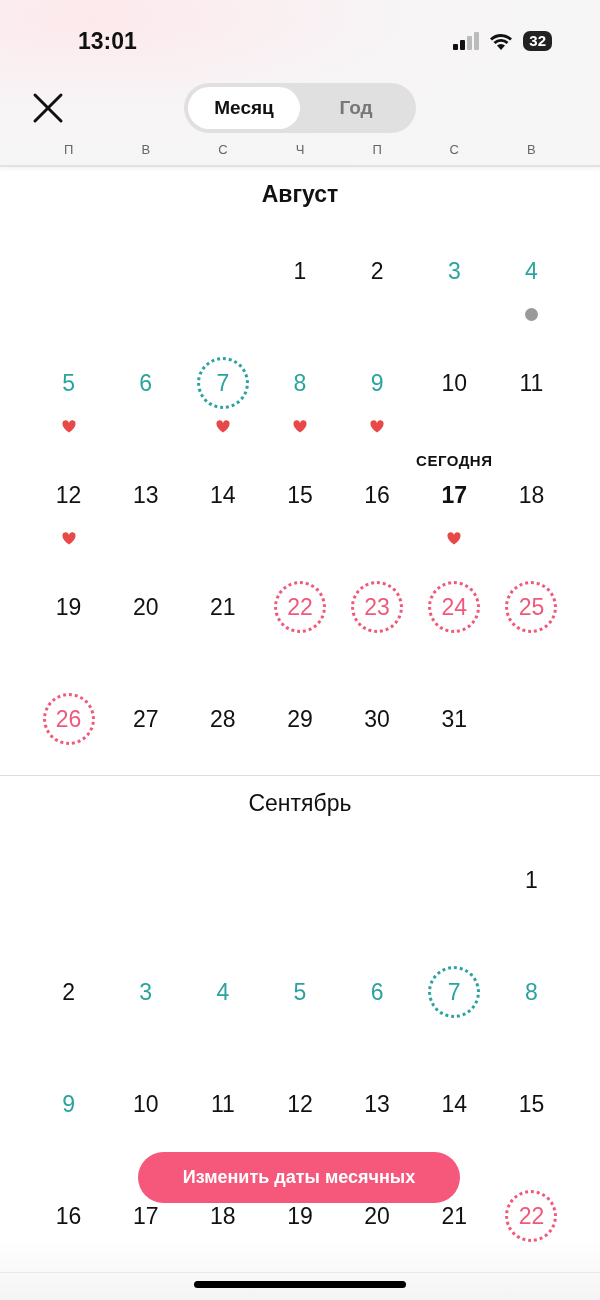 Image resolution: width=600 pixels, height=1300 pixels. What do you see at coordinates (466, 41) in the screenshot?
I see `signal-icon` at bounding box center [466, 41].